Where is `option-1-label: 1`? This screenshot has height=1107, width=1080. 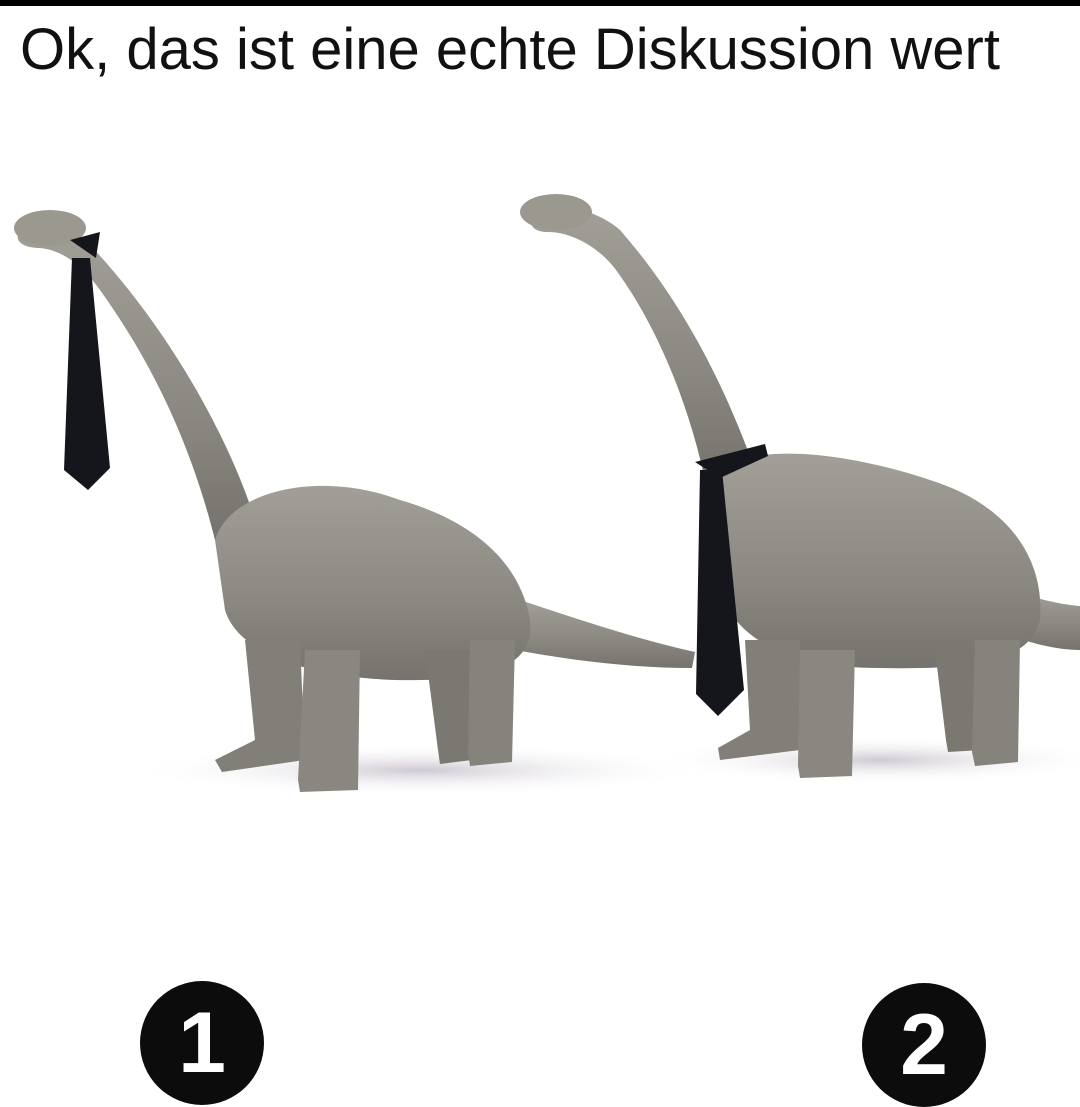
option-1-label: 1 is located at coordinates (202, 1042).